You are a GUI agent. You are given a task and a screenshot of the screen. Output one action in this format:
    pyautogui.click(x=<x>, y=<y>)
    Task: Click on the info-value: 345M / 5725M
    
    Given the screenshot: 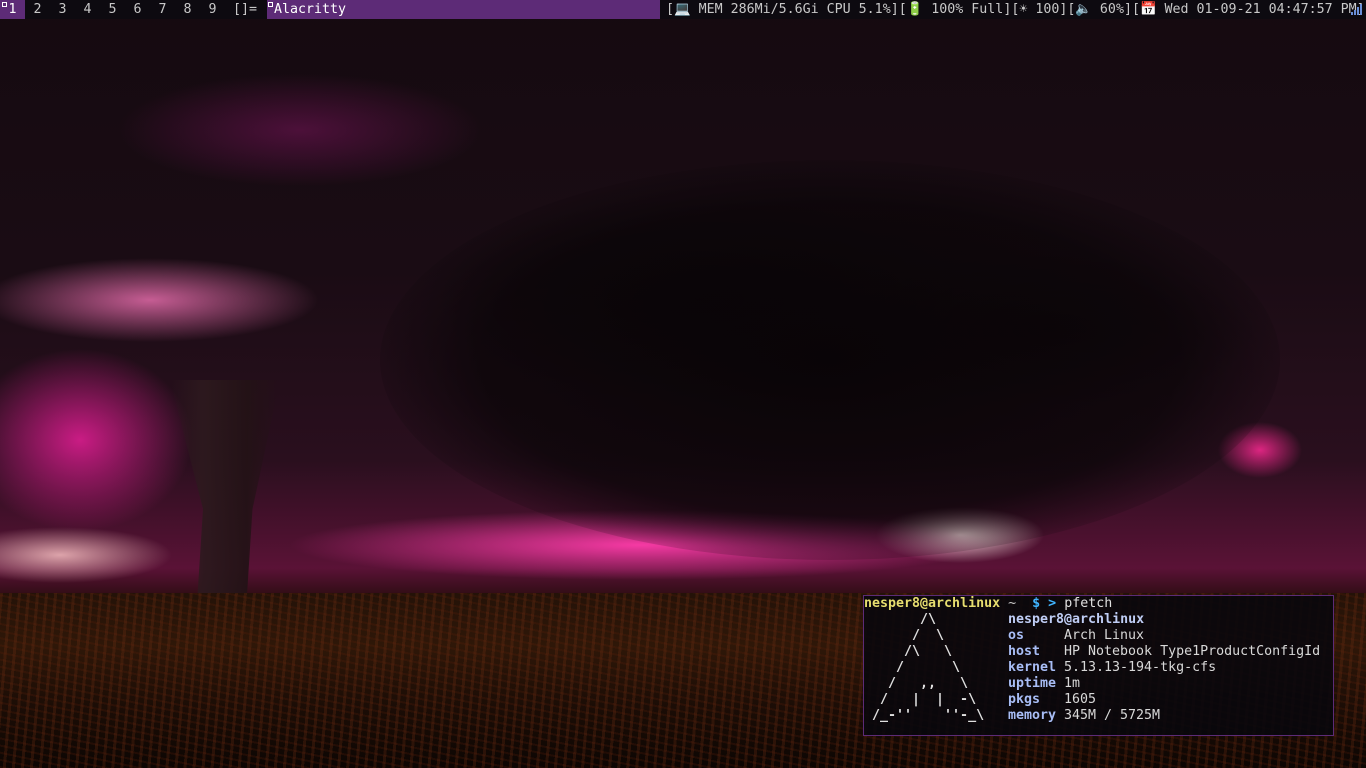 What is the action you would take?
    pyautogui.click(x=1112, y=715)
    